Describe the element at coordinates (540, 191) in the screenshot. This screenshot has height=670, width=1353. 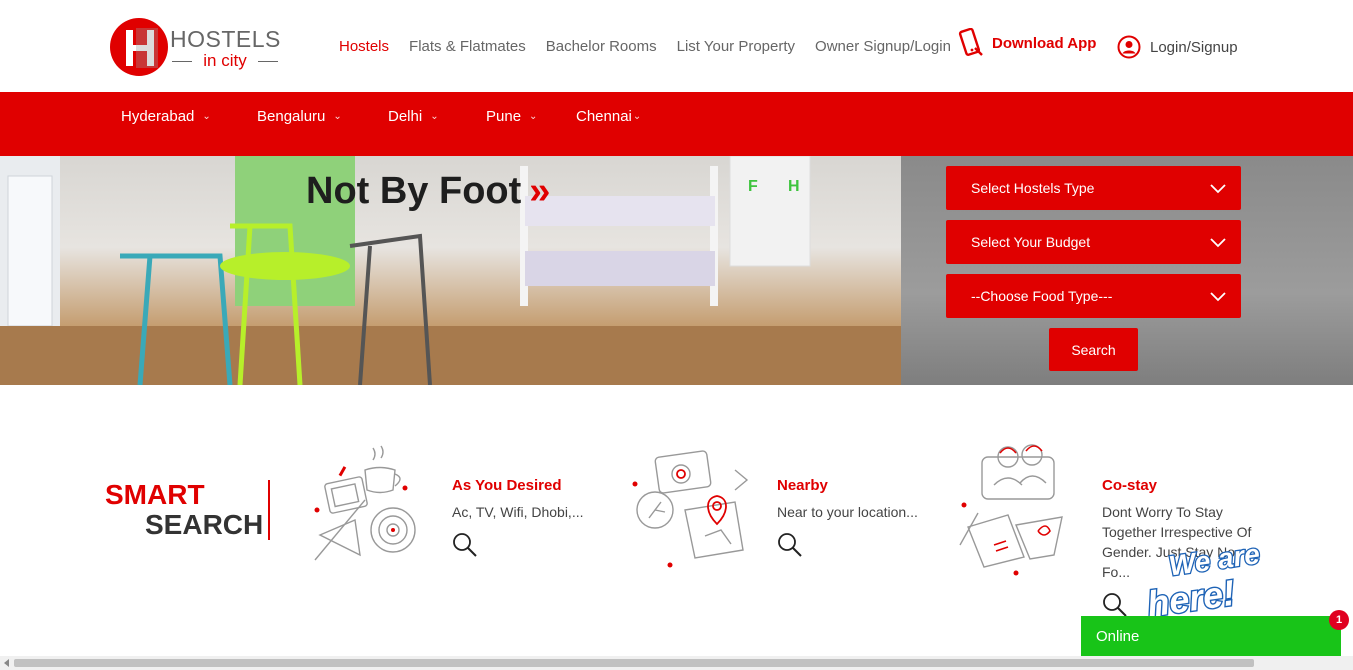
I see `double-chevron-icon: »` at that location.